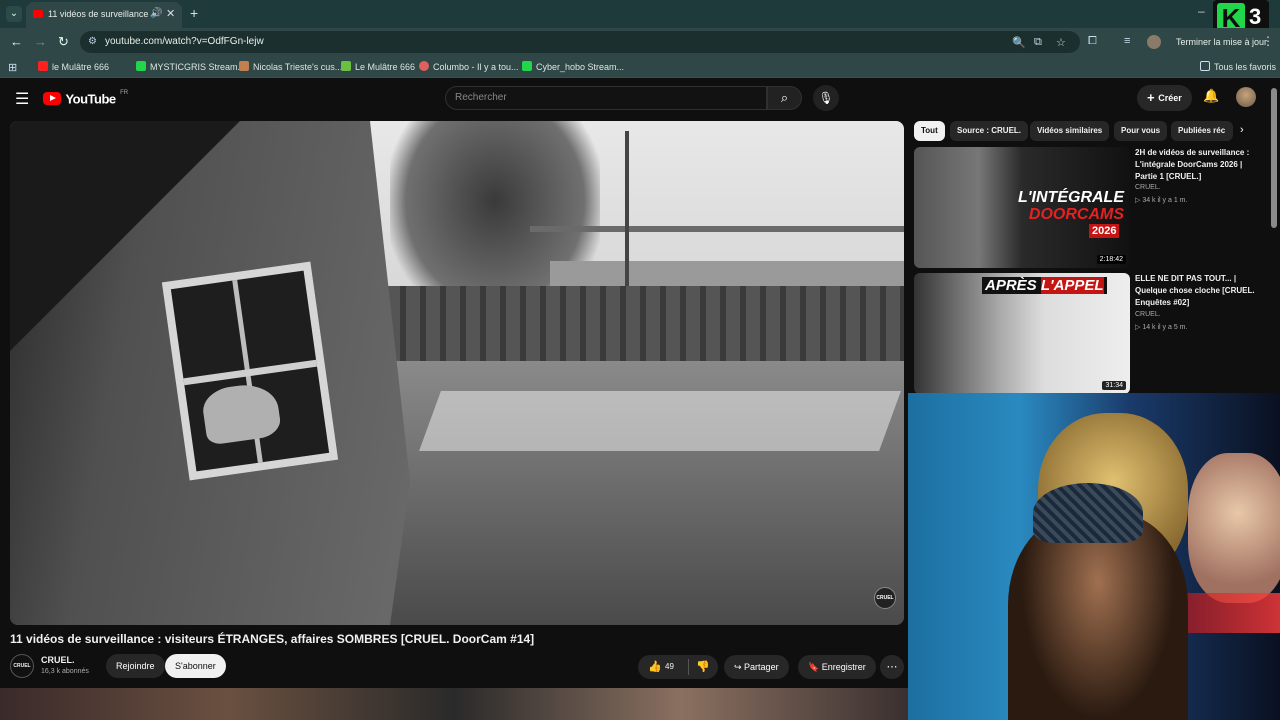  I want to click on webcam-streamer, so click(1098, 616).